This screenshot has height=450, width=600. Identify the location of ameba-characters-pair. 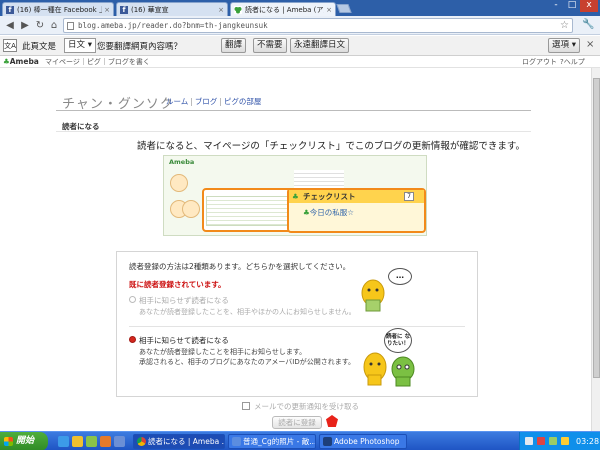
(389, 369).